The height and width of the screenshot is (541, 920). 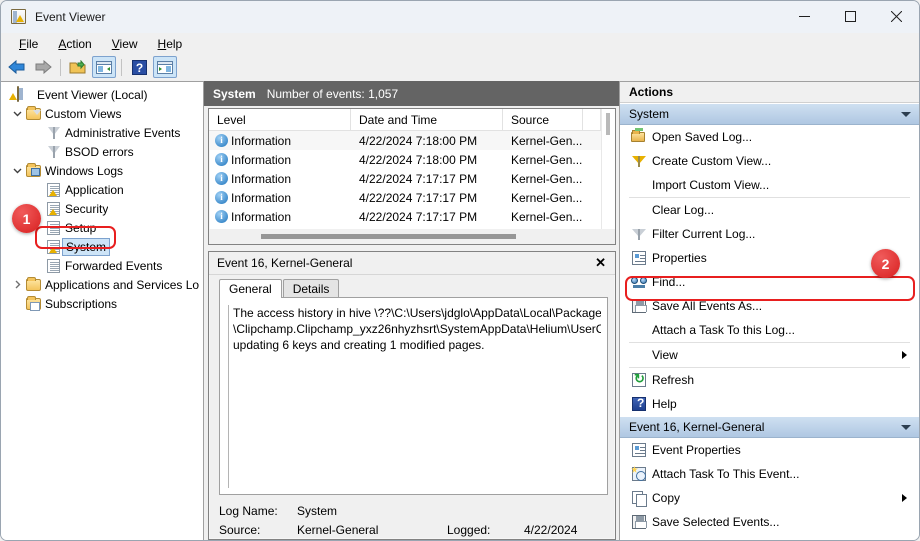 I want to click on actions-group-title: Event 16, Kernel-General, so click(x=697, y=427).